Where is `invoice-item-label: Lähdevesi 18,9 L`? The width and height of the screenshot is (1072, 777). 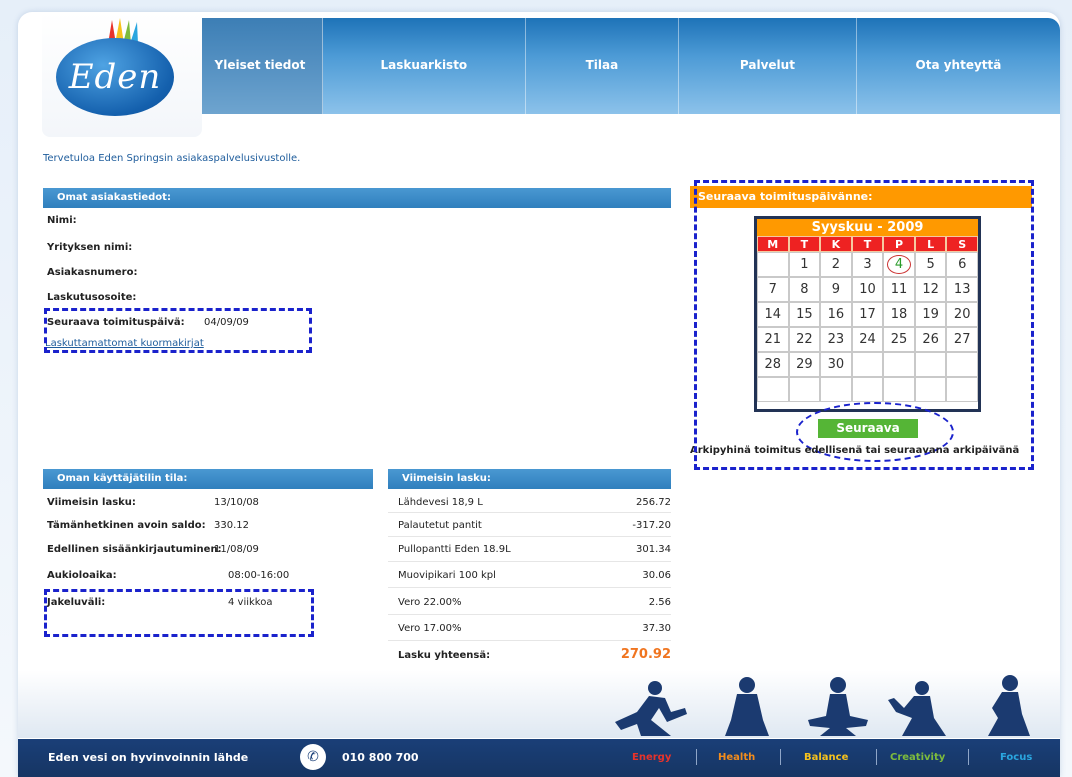 invoice-item-label: Lähdevesi 18,9 L is located at coordinates (440, 502).